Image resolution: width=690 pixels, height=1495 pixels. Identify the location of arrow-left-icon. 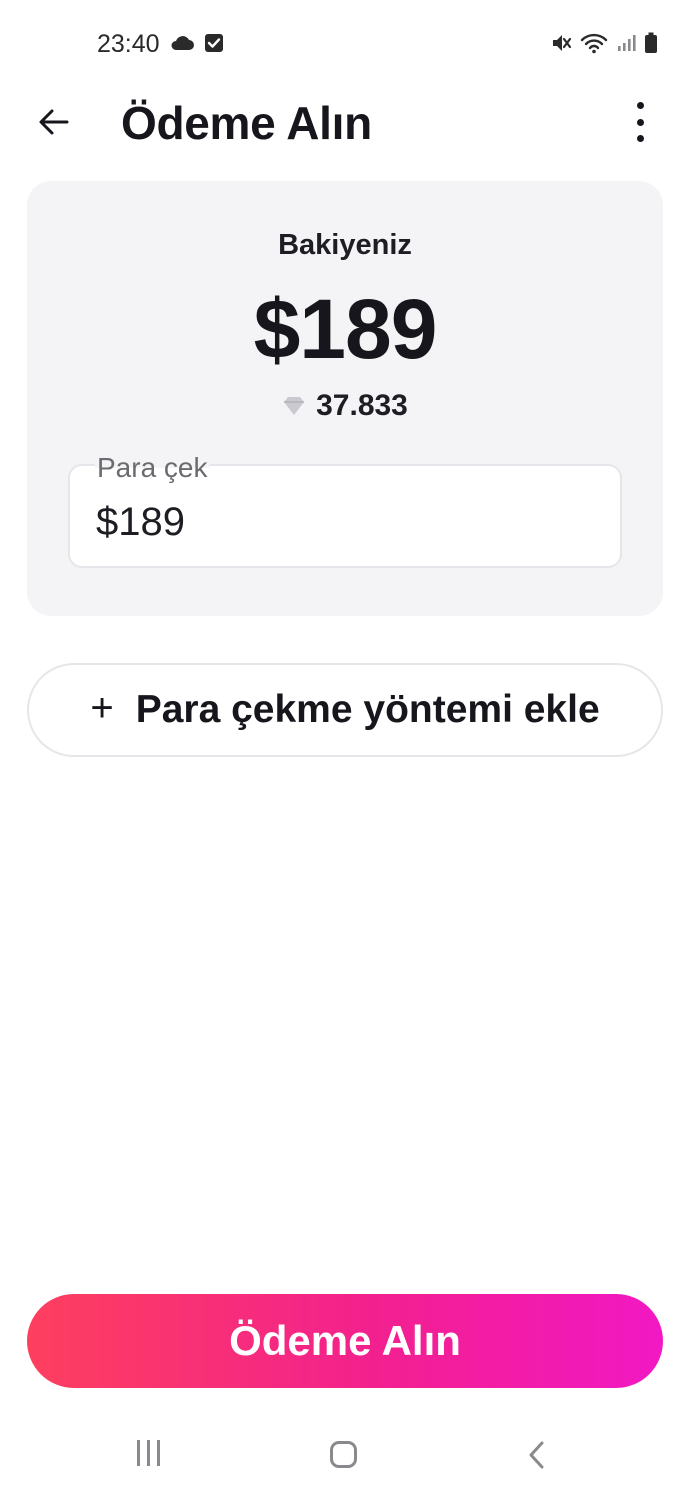
(54, 122).